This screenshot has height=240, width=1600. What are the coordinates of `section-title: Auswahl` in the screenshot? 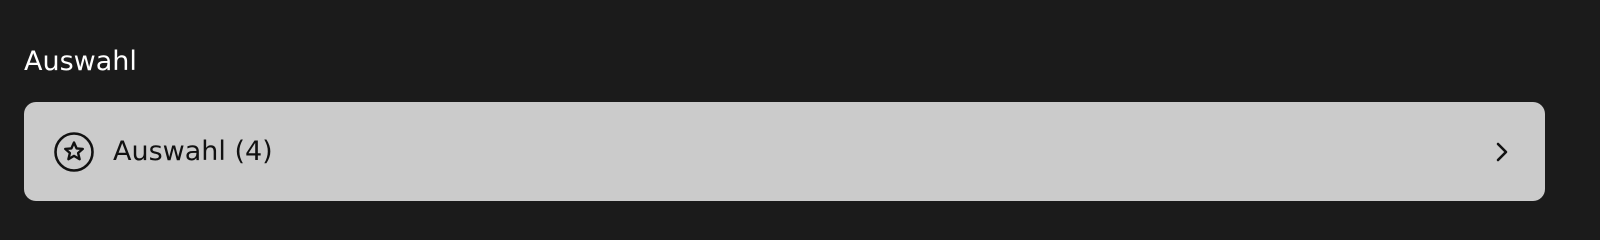 It's located at (80, 61).